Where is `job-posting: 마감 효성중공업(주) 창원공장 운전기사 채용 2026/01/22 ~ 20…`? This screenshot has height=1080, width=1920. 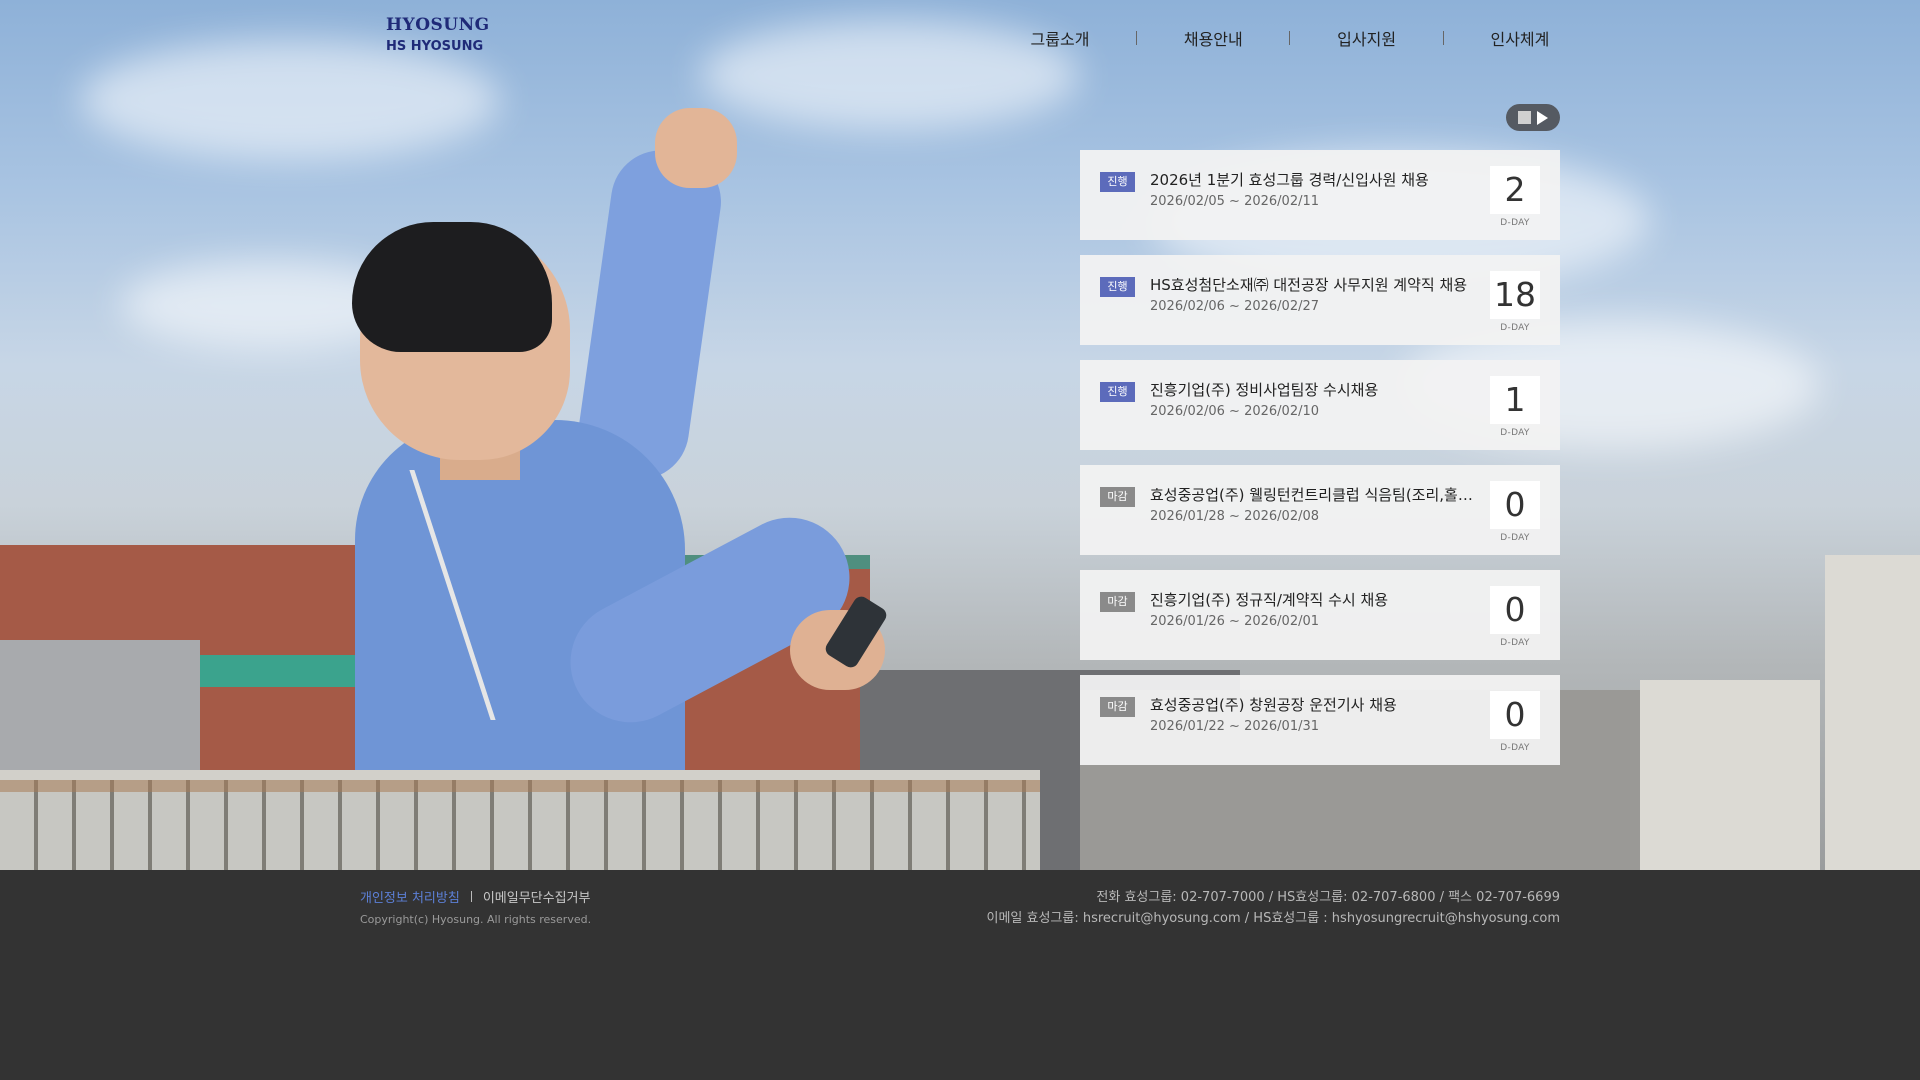 job-posting: 마감 효성중공업(주) 창원공장 운전기사 채용 2026/01/22 ~ 20… is located at coordinates (1320, 720).